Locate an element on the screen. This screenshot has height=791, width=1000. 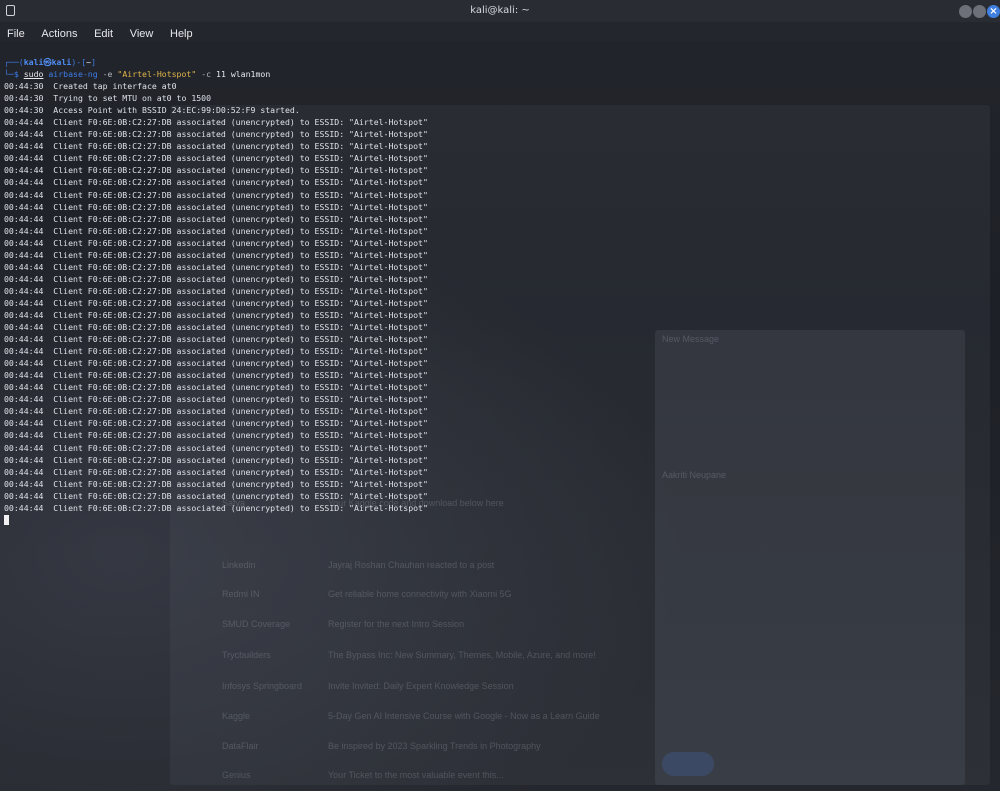
ghost-row-sender: Linkedin is located at coordinates (239, 565).